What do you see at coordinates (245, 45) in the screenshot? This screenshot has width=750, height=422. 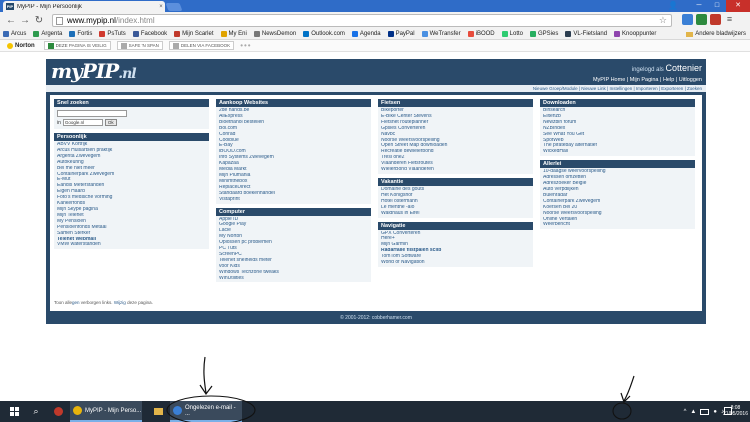 I see `more-dots-icon: •••` at bounding box center [245, 45].